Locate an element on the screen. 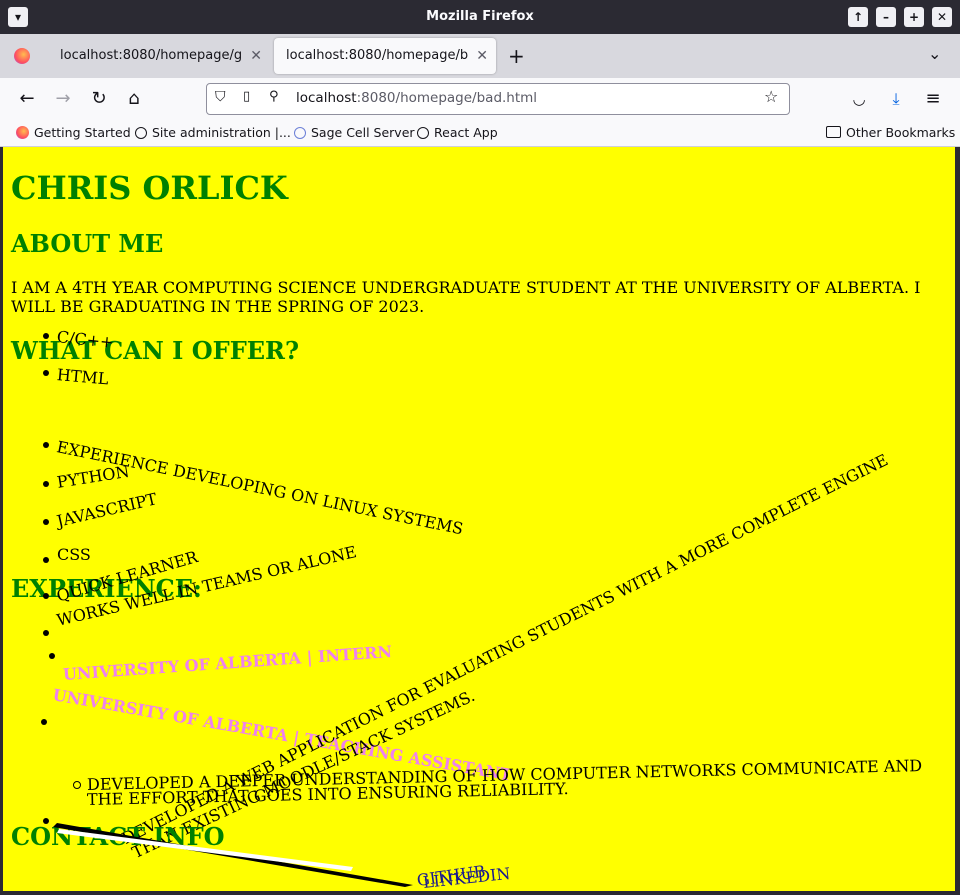  reload-button: ↻ is located at coordinates (99, 99).